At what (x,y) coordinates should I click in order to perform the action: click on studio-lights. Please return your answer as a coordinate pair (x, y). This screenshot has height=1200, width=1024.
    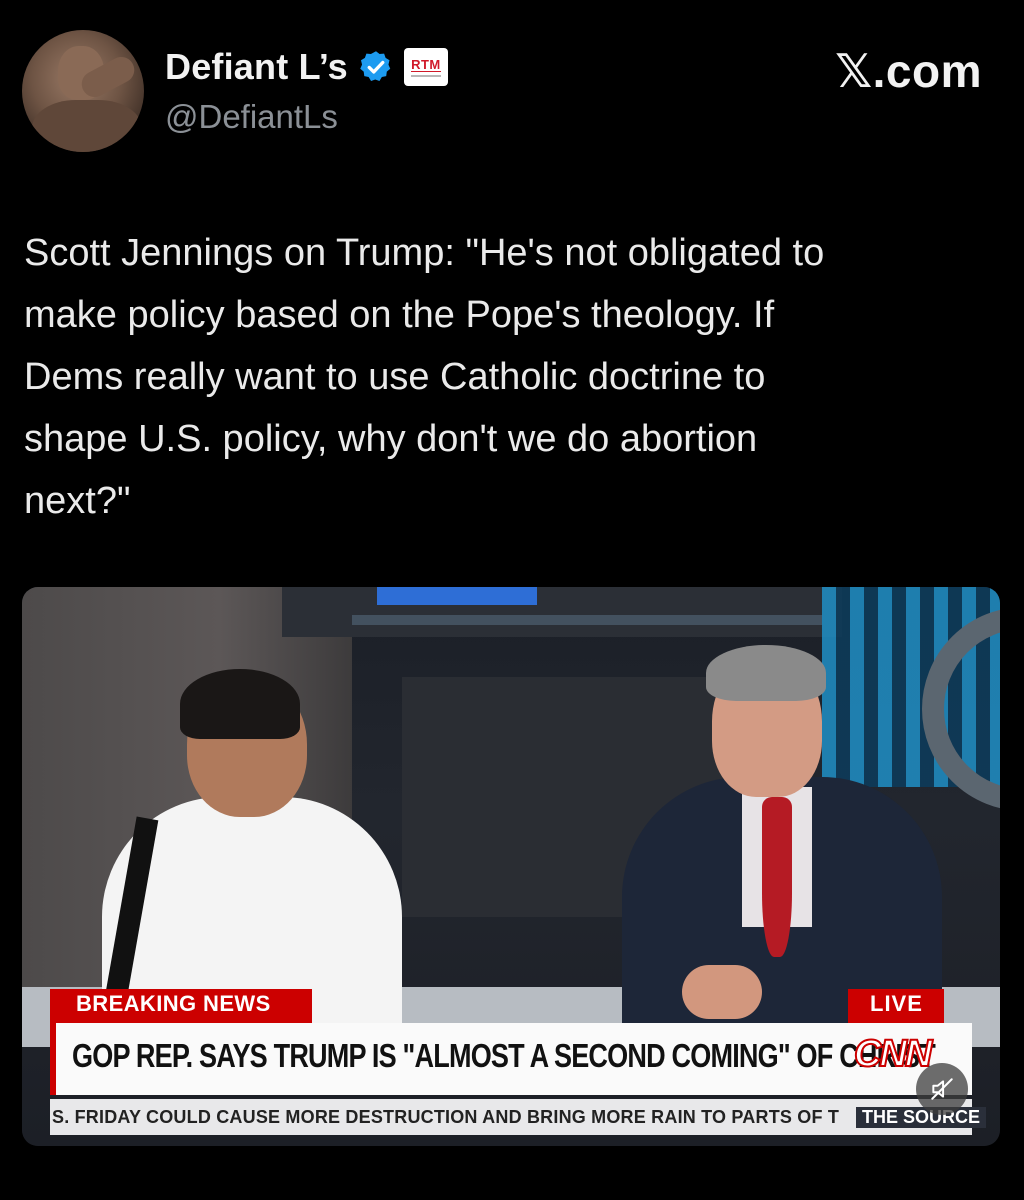
    Looking at the image, I should click on (587, 620).